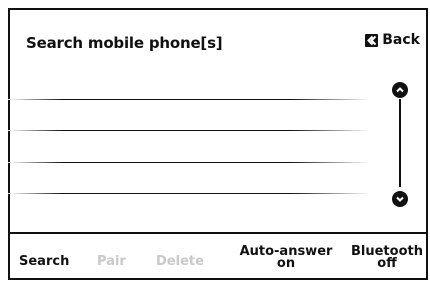 The width and height of the screenshot is (430, 284). I want to click on scroll-down-chevron-icon, so click(400, 199).